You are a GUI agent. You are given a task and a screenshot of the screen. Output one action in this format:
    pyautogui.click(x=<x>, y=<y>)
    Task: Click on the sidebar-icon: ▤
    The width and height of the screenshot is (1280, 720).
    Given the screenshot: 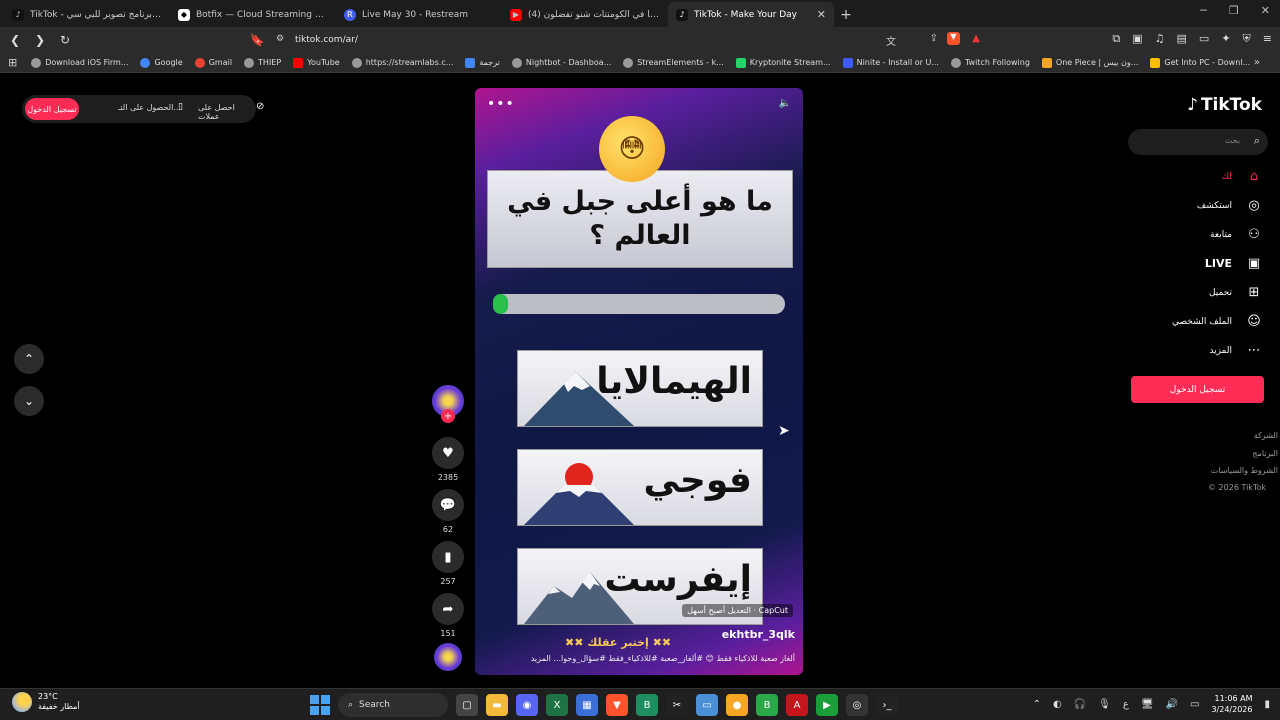 What is the action you would take?
    pyautogui.click(x=1182, y=39)
    